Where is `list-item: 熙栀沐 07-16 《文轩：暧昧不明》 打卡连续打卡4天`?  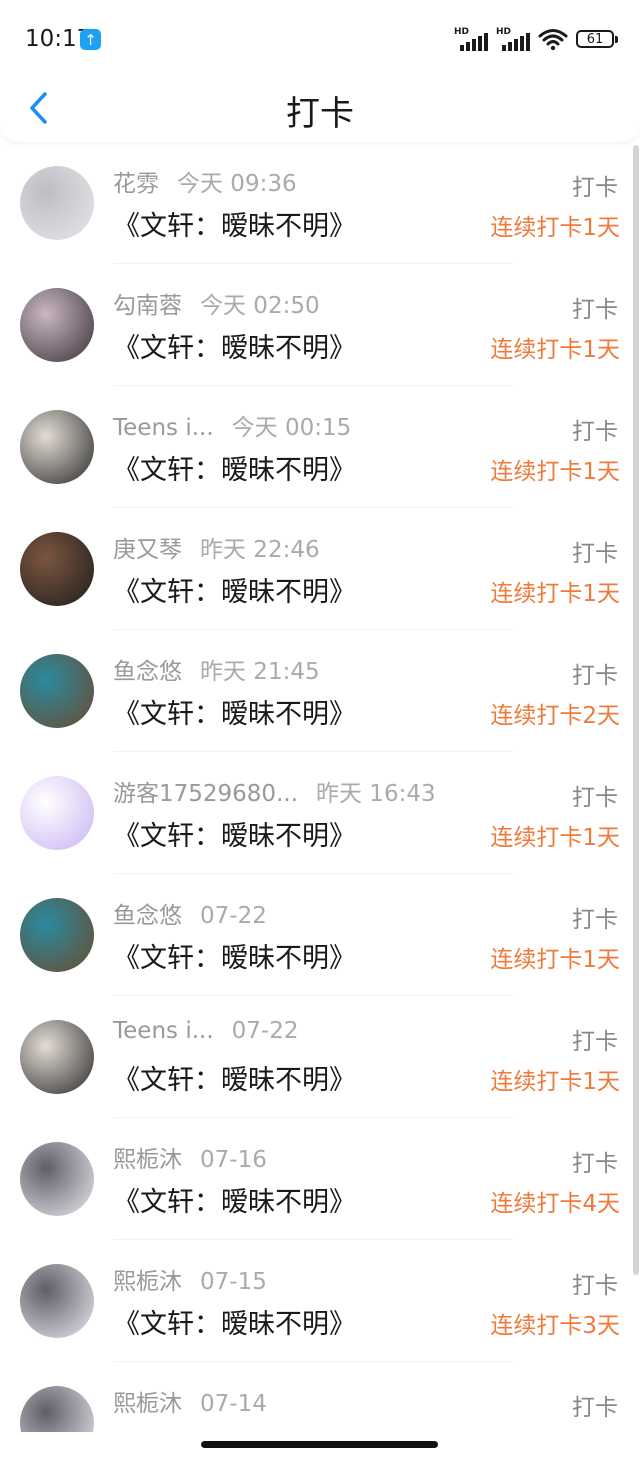 list-item: 熙栀沐 07-16 《文轩：暧昧不明》 打卡连续打卡4天 is located at coordinates (320, 1179).